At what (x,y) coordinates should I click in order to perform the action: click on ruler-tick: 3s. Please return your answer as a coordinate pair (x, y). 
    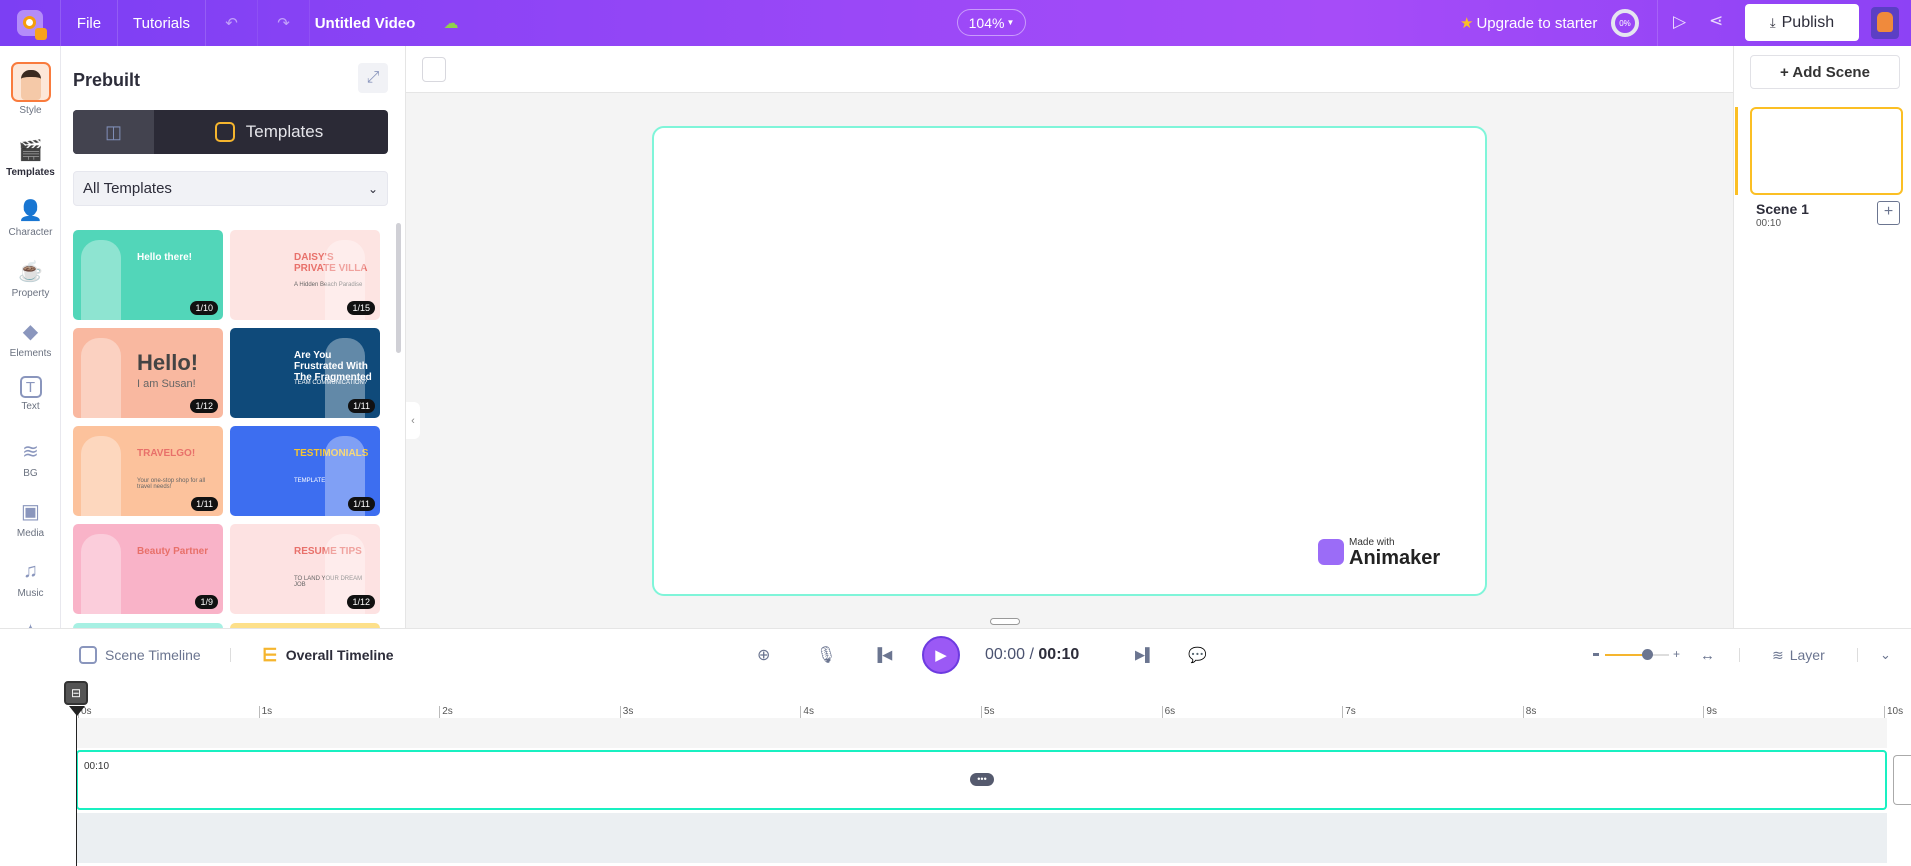
    Looking at the image, I should click on (626, 712).